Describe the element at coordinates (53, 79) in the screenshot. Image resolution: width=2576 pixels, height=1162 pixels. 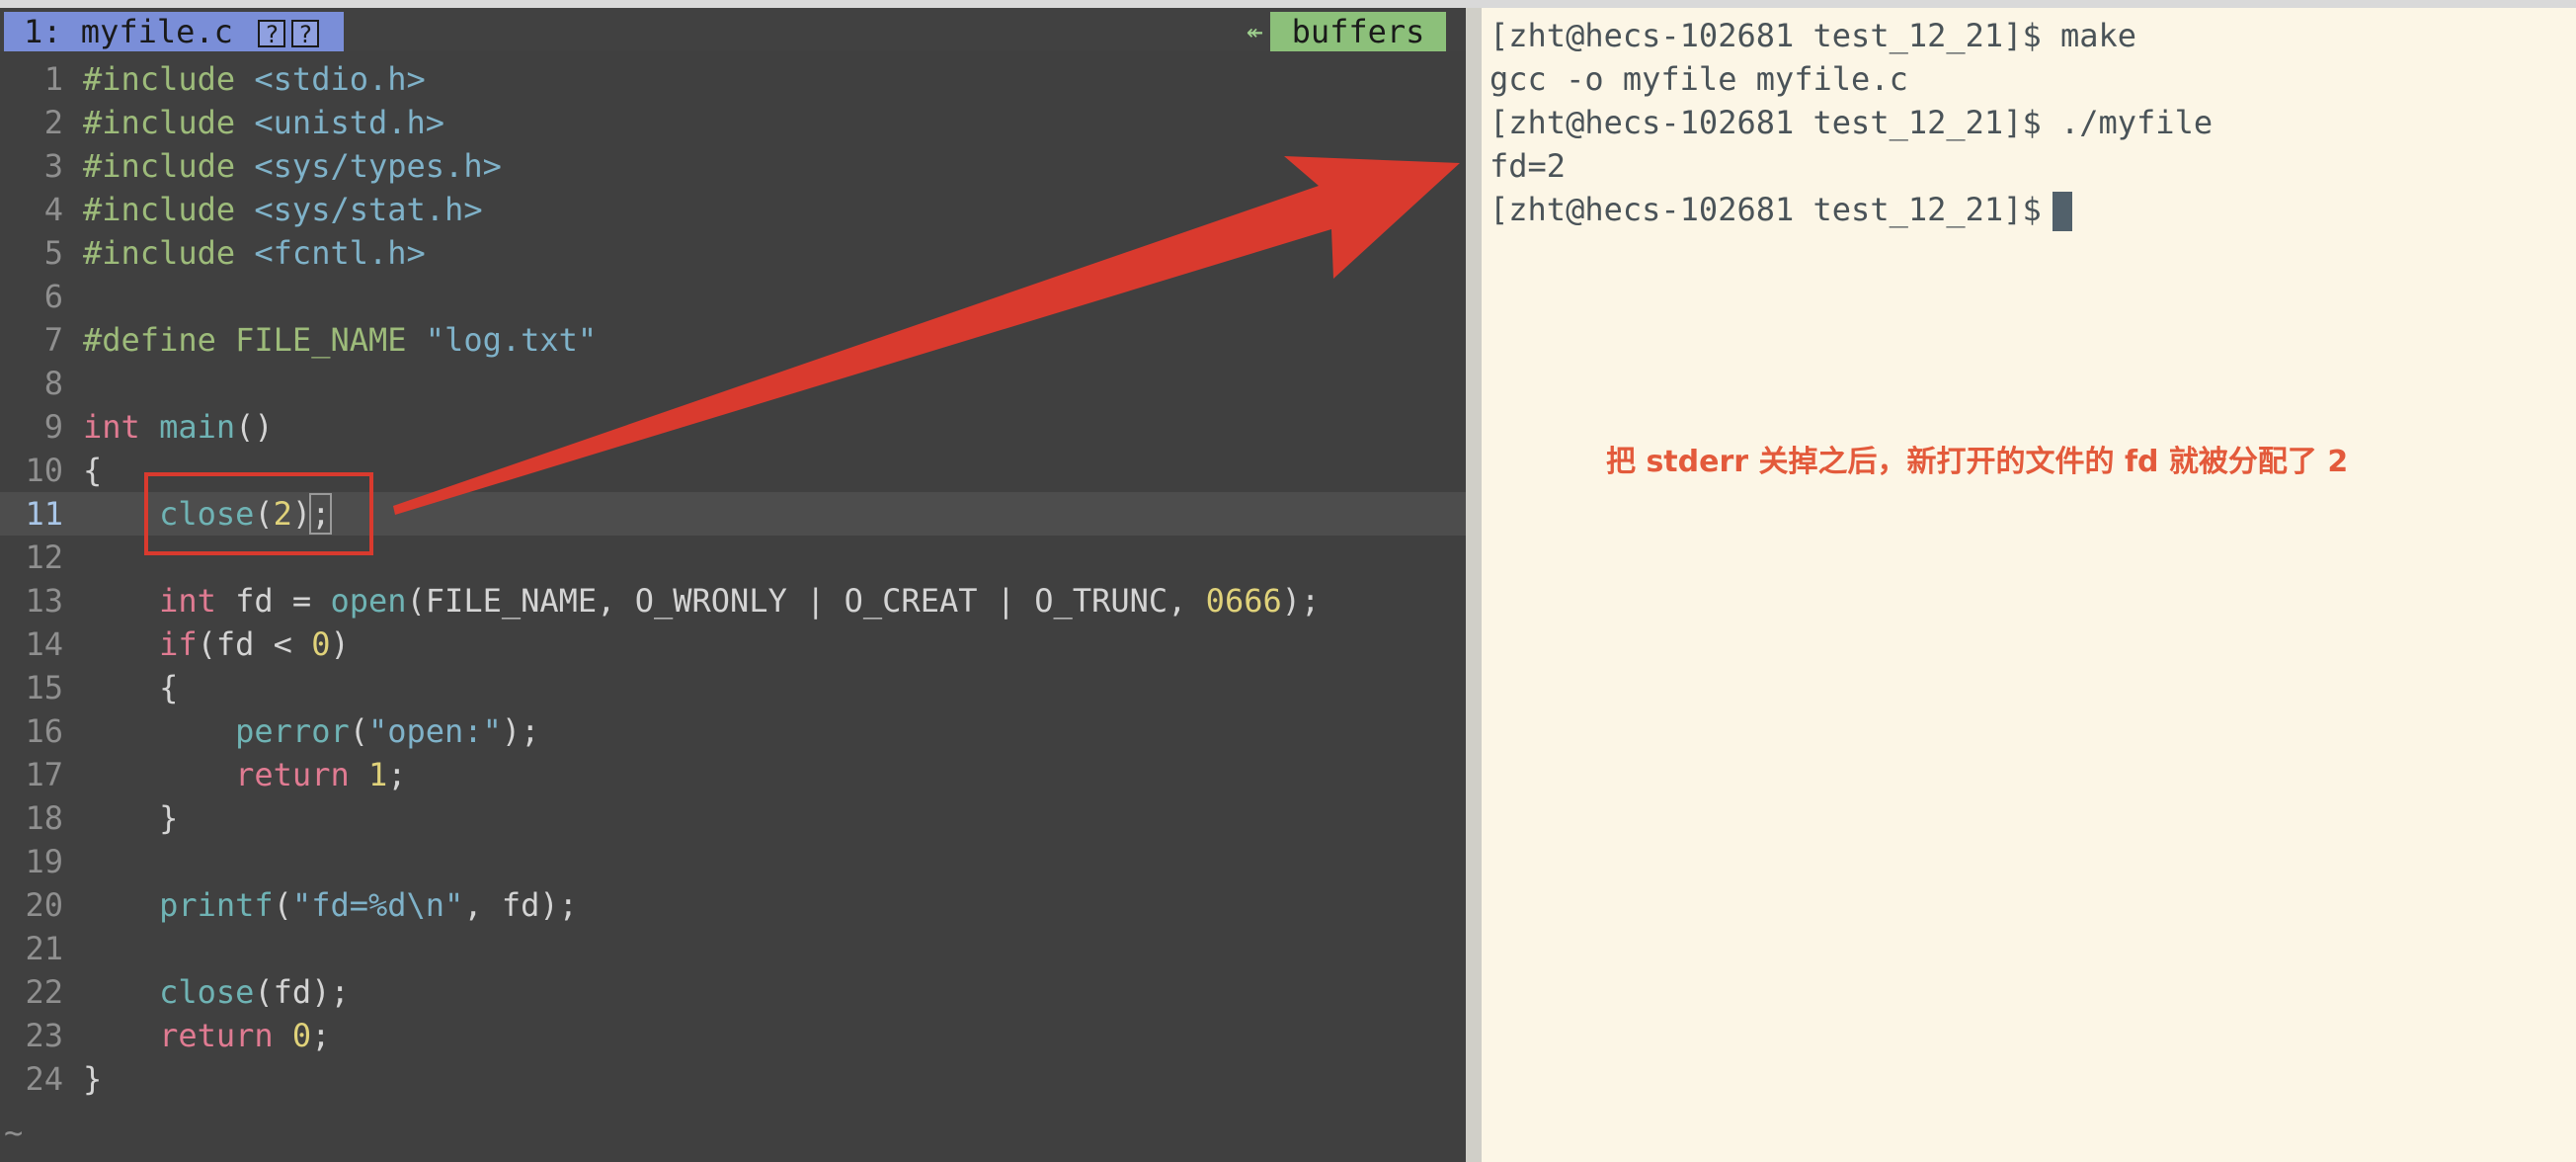
I see `line-number: 1` at that location.